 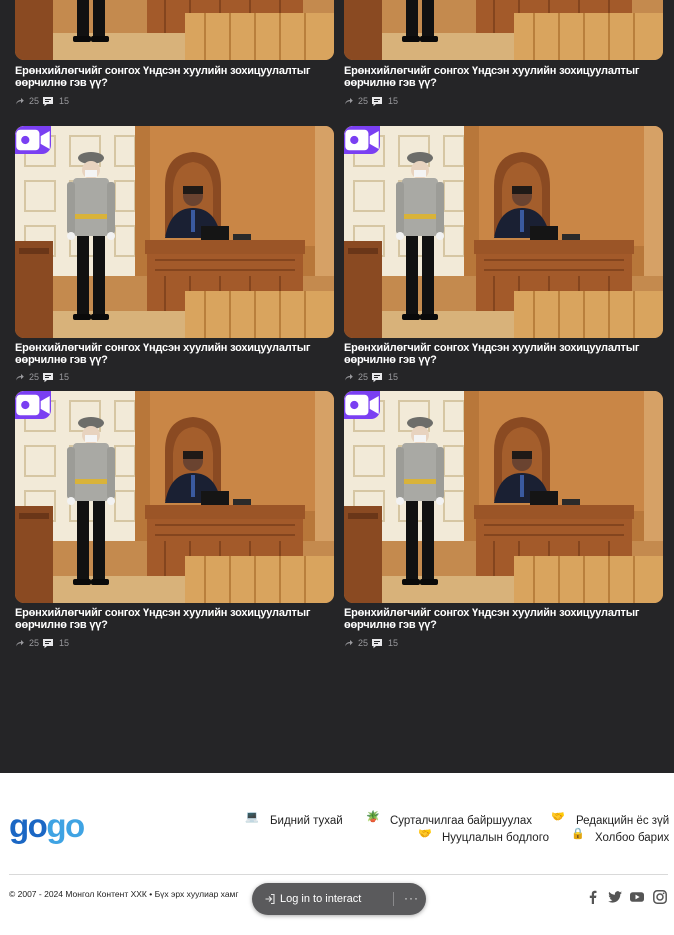 I want to click on gogo-logo: gogo, so click(x=47, y=826).